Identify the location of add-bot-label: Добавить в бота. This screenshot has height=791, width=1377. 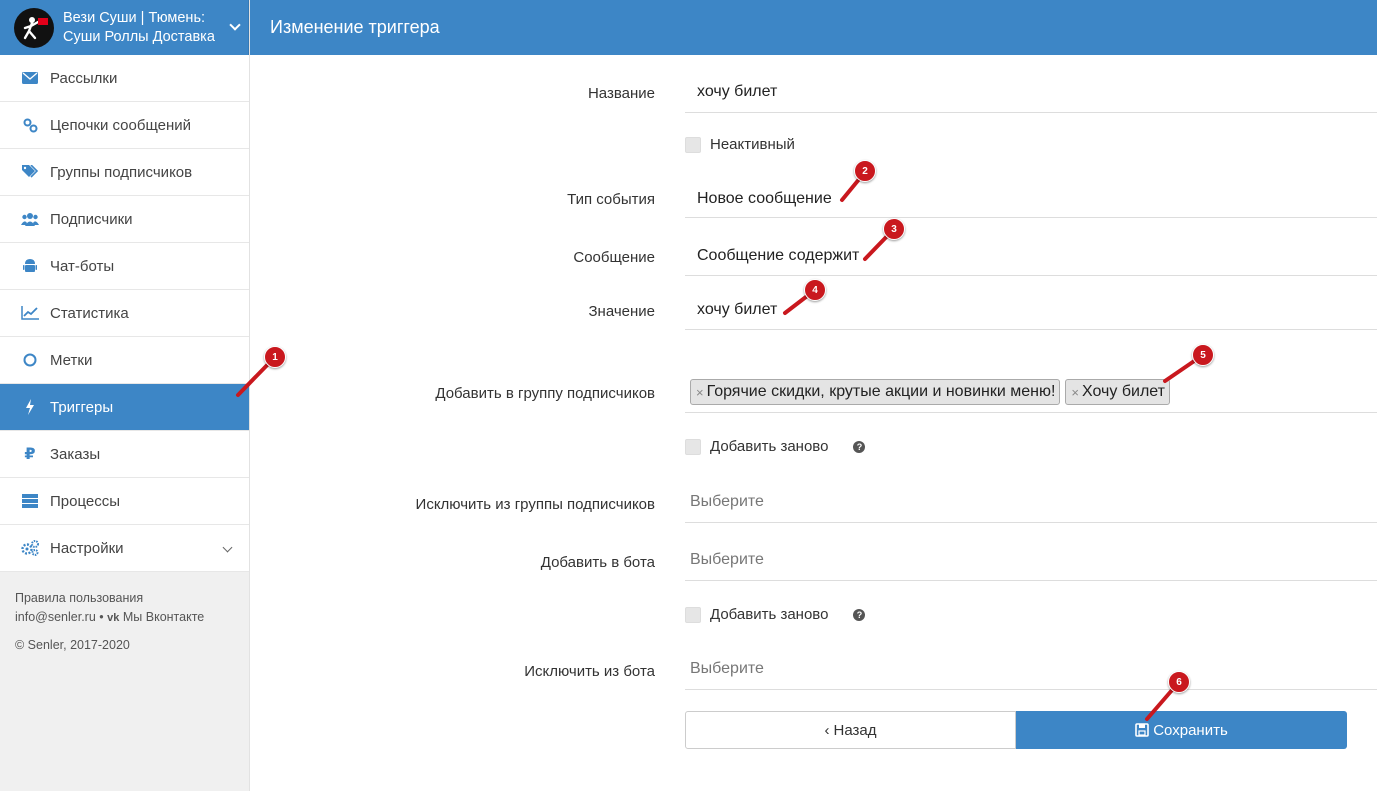
(597, 562).